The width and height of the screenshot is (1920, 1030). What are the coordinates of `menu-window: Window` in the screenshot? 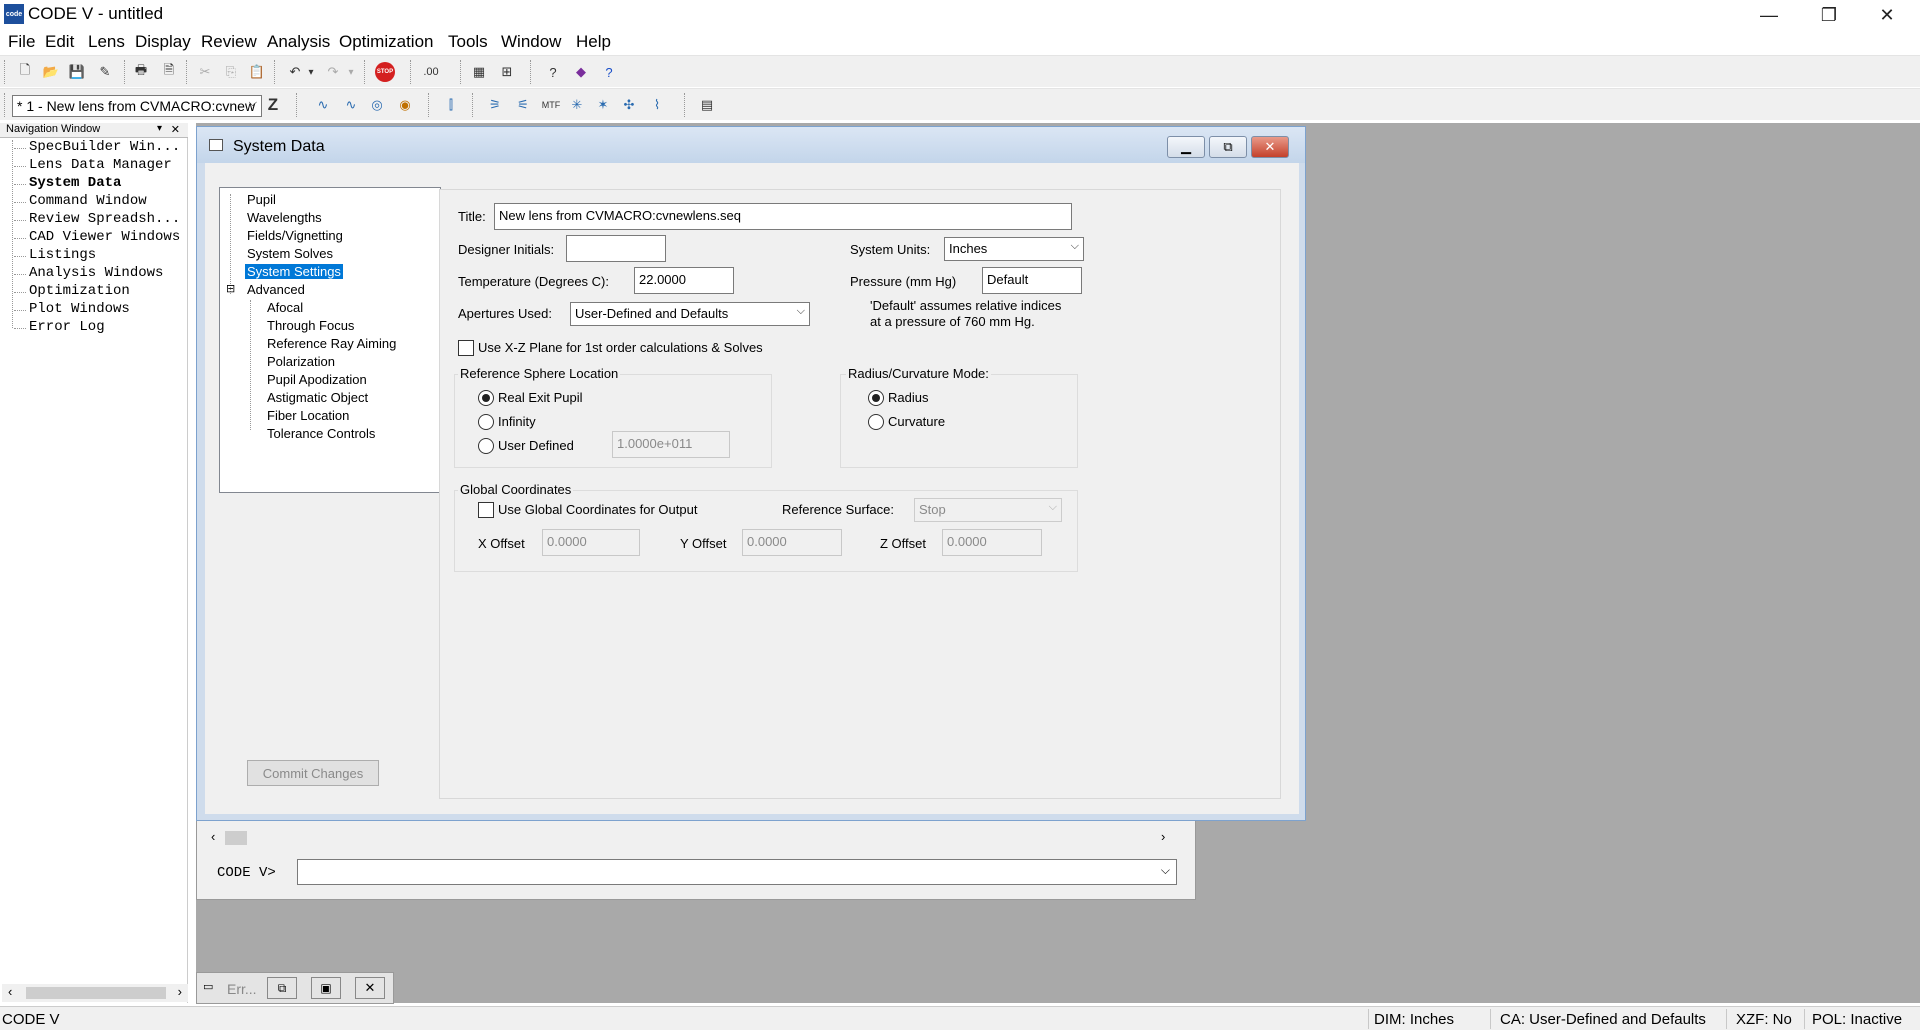 It's located at (531, 42).